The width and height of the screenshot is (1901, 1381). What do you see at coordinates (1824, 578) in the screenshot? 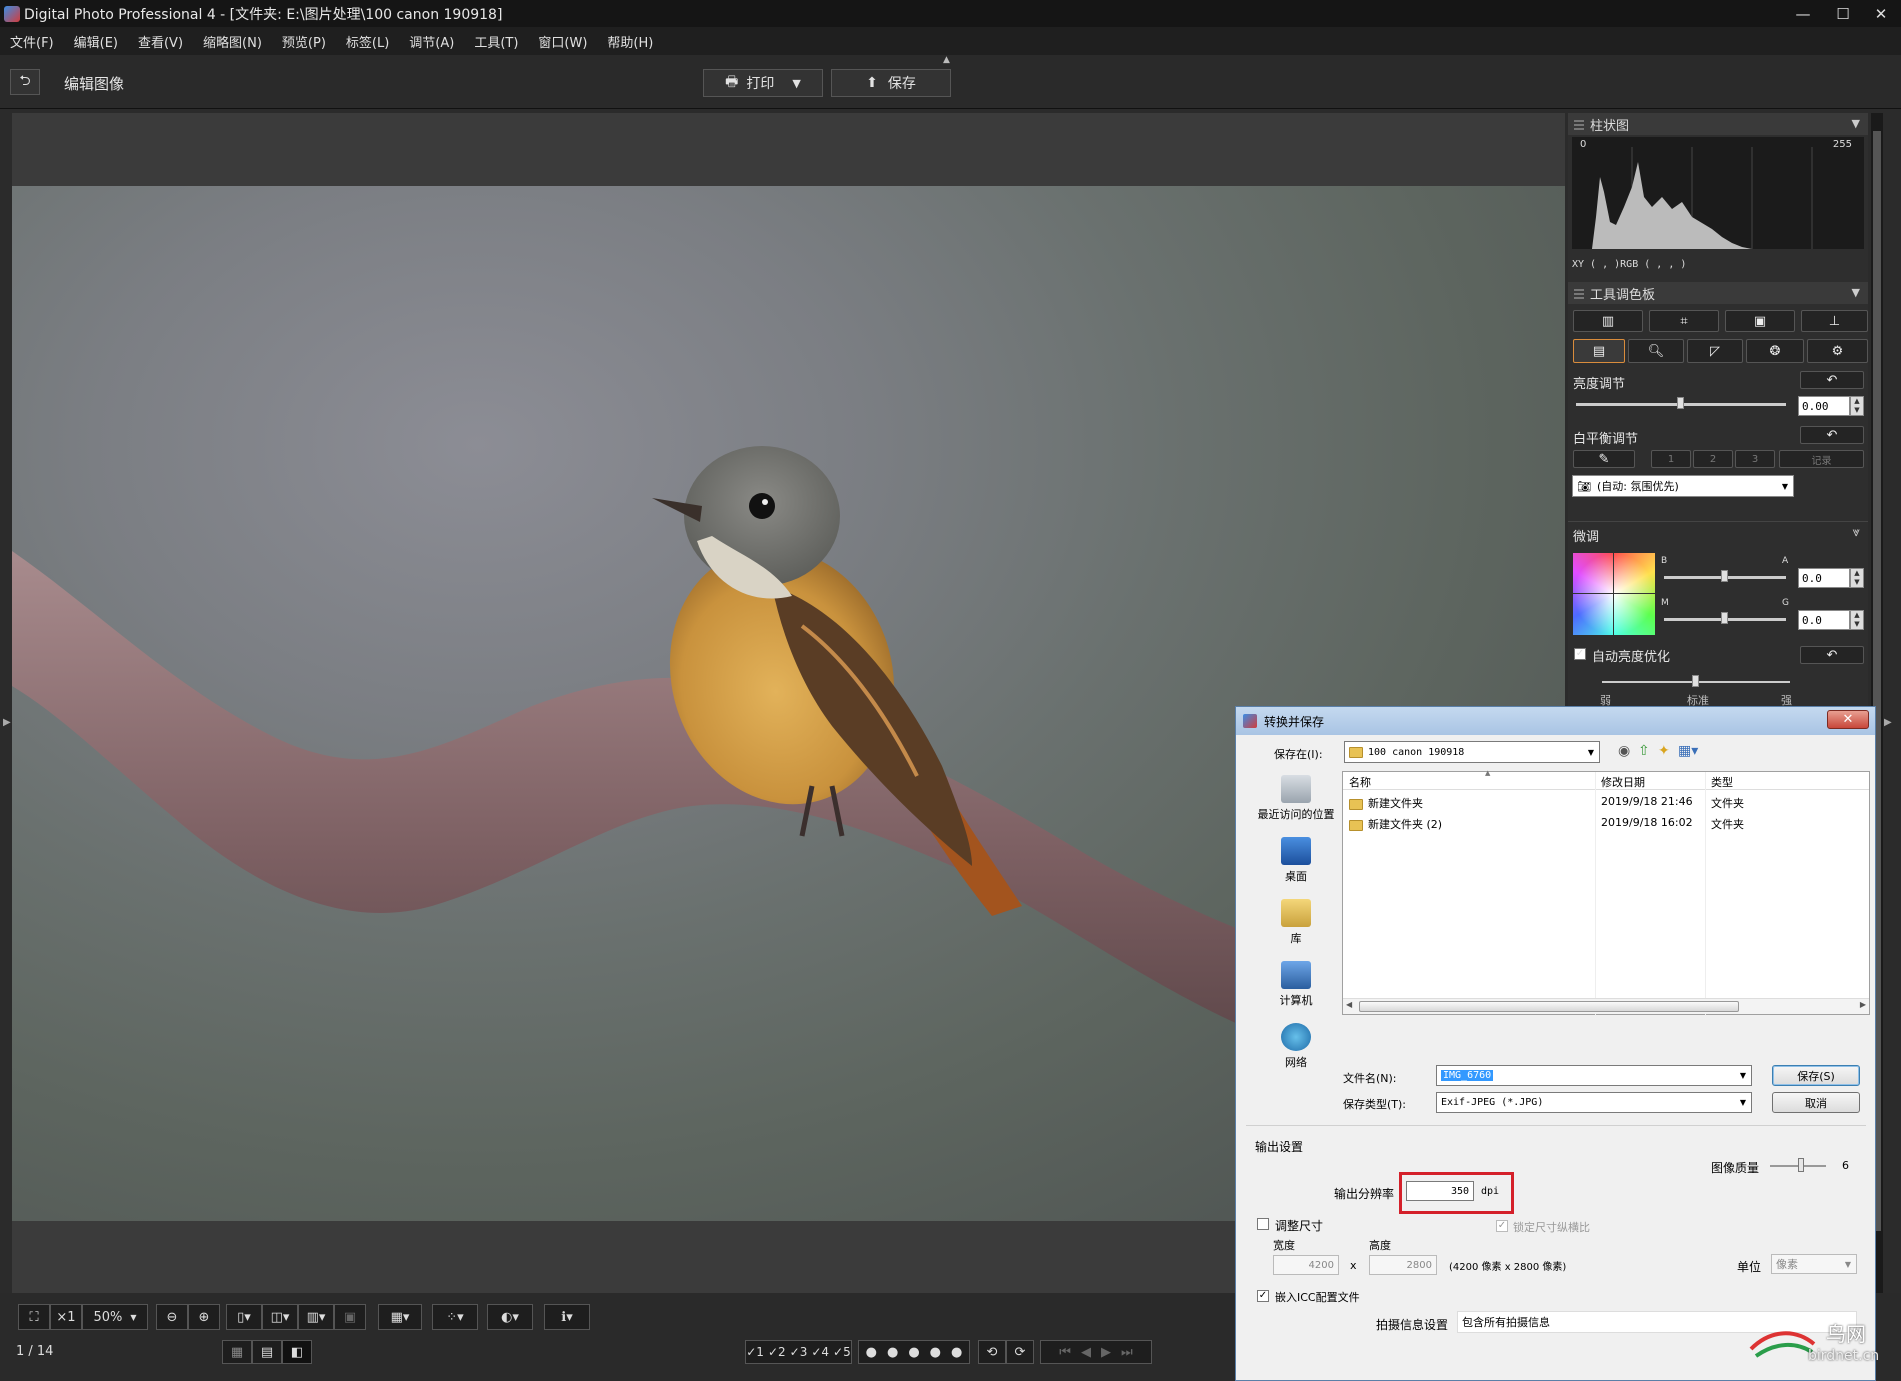
I see `ba-value-input: 0.0` at bounding box center [1824, 578].